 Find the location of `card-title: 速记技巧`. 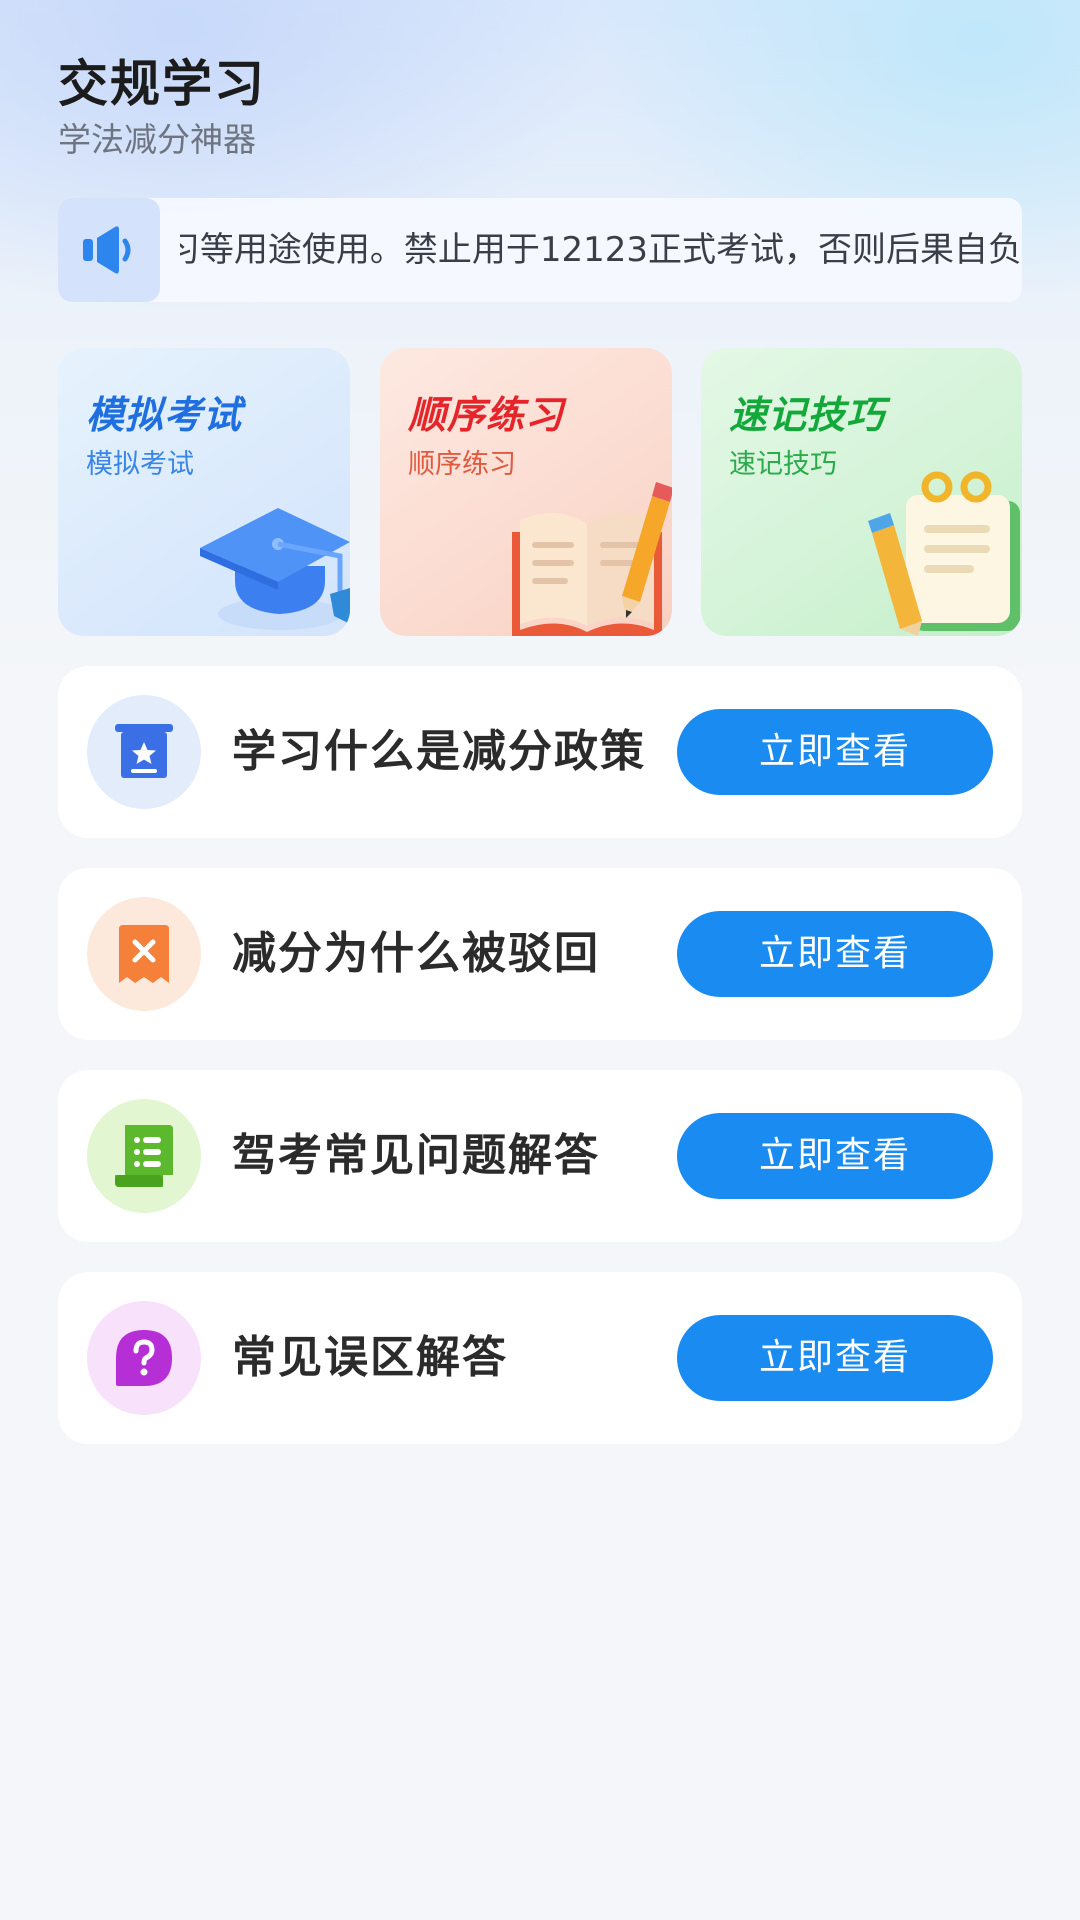

card-title: 速记技巧 is located at coordinates (807, 415).